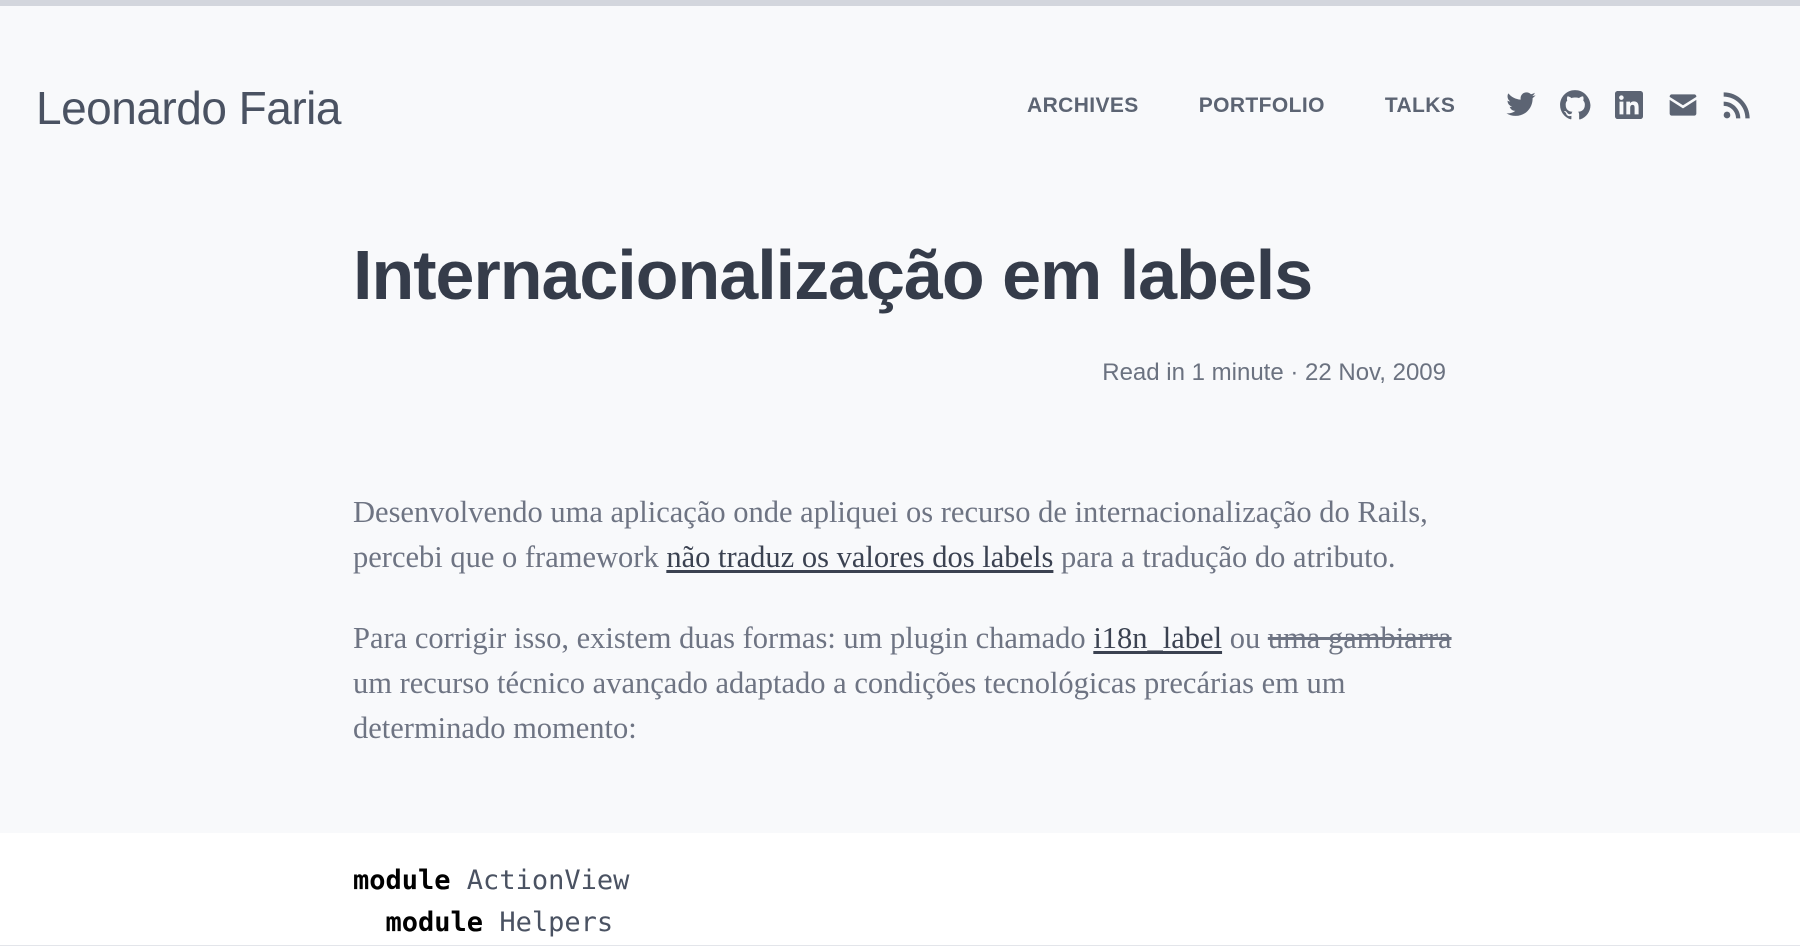  I want to click on labels-translation-link: não traduz os valores dos labels, so click(859, 557).